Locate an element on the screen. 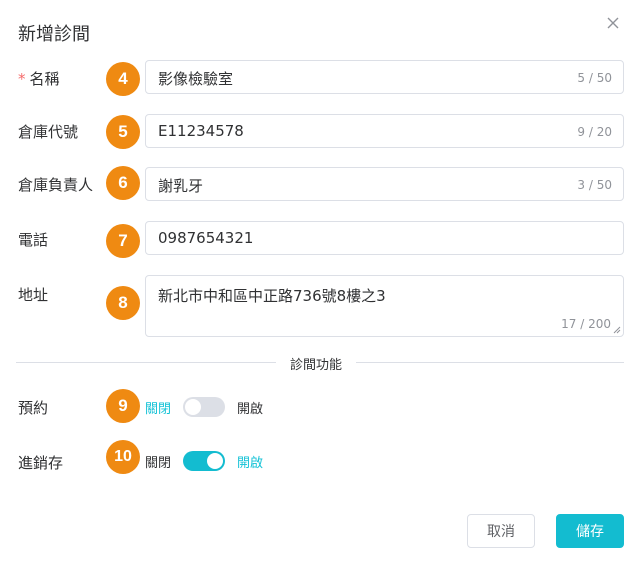  inventory-switch-group: 關閉 開啟 is located at coordinates (204, 461).